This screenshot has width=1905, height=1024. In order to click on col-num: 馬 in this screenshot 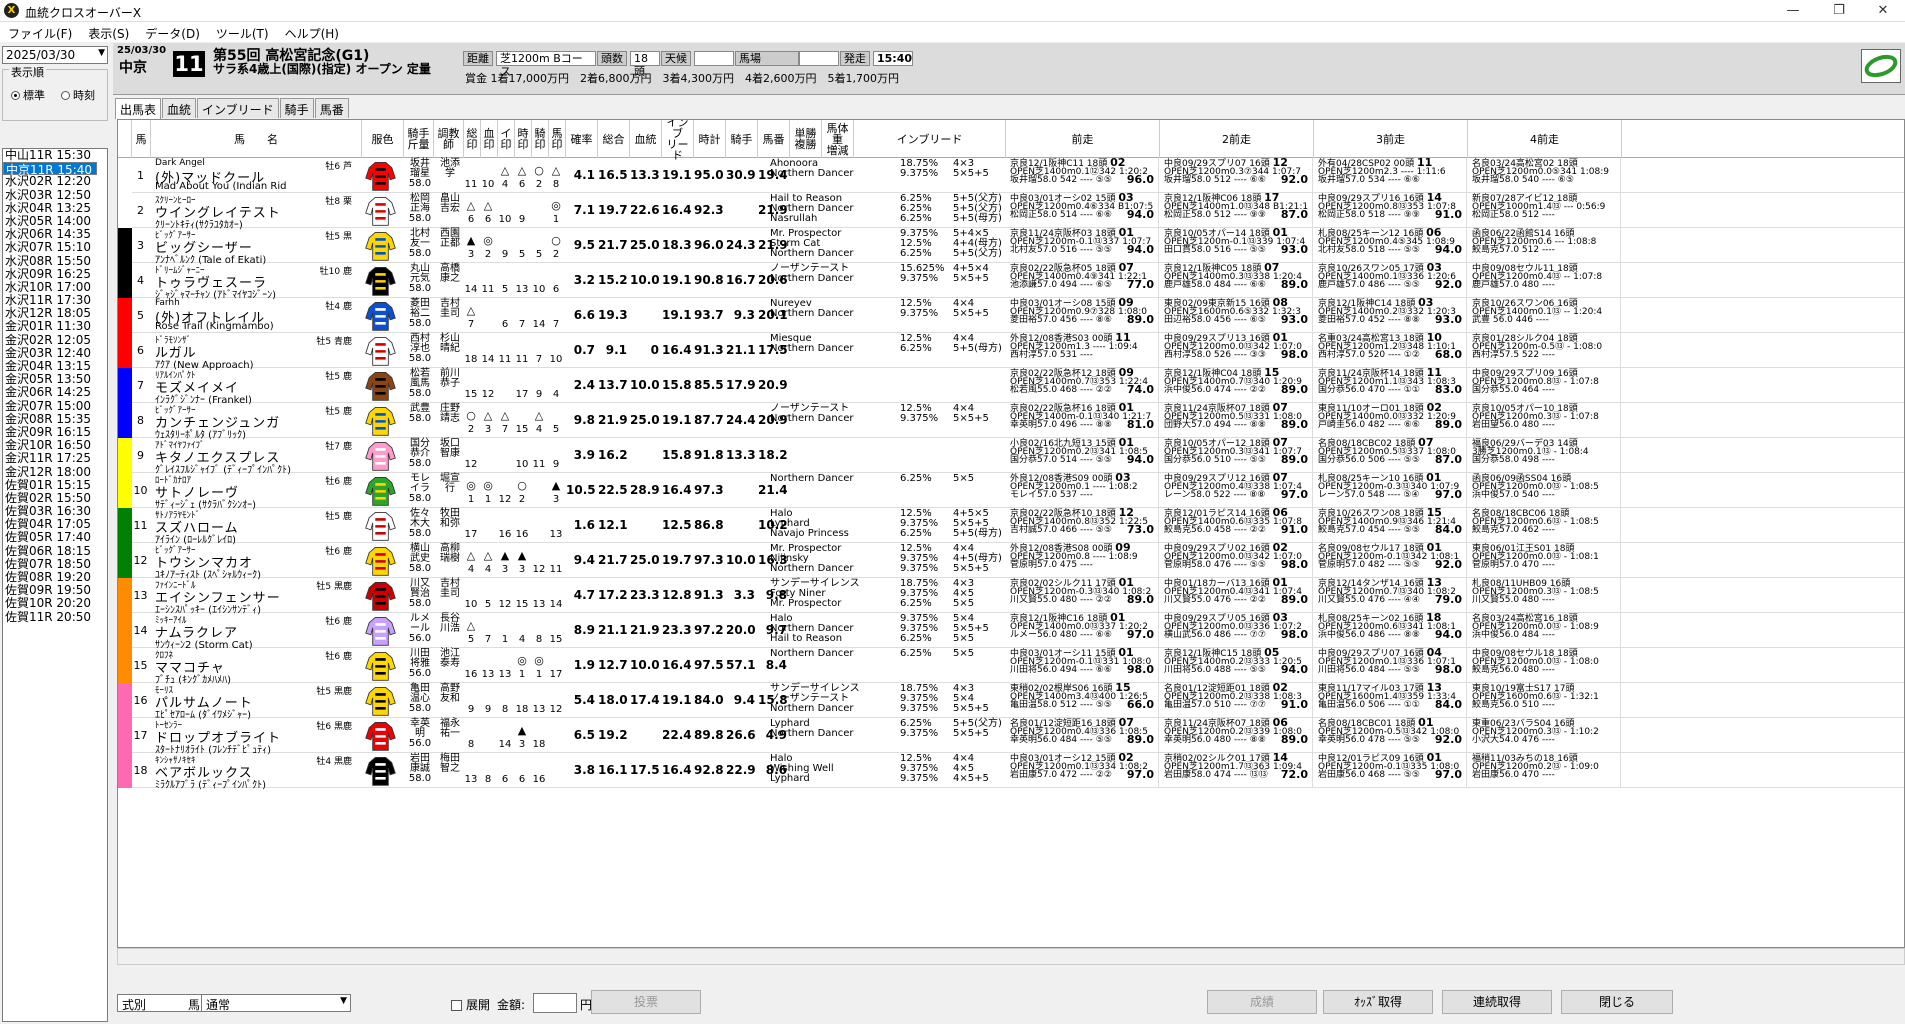, I will do `click(141, 139)`.